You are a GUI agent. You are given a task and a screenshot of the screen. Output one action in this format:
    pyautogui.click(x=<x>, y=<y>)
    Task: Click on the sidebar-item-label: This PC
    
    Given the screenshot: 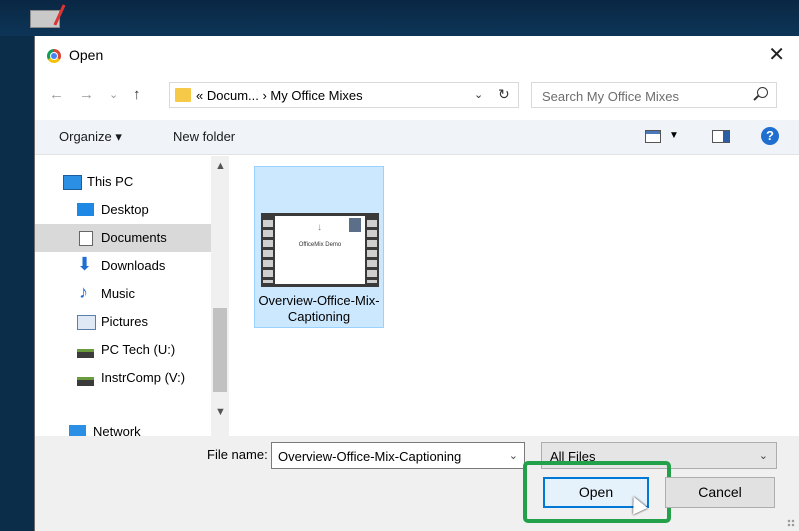 What is the action you would take?
    pyautogui.click(x=110, y=181)
    